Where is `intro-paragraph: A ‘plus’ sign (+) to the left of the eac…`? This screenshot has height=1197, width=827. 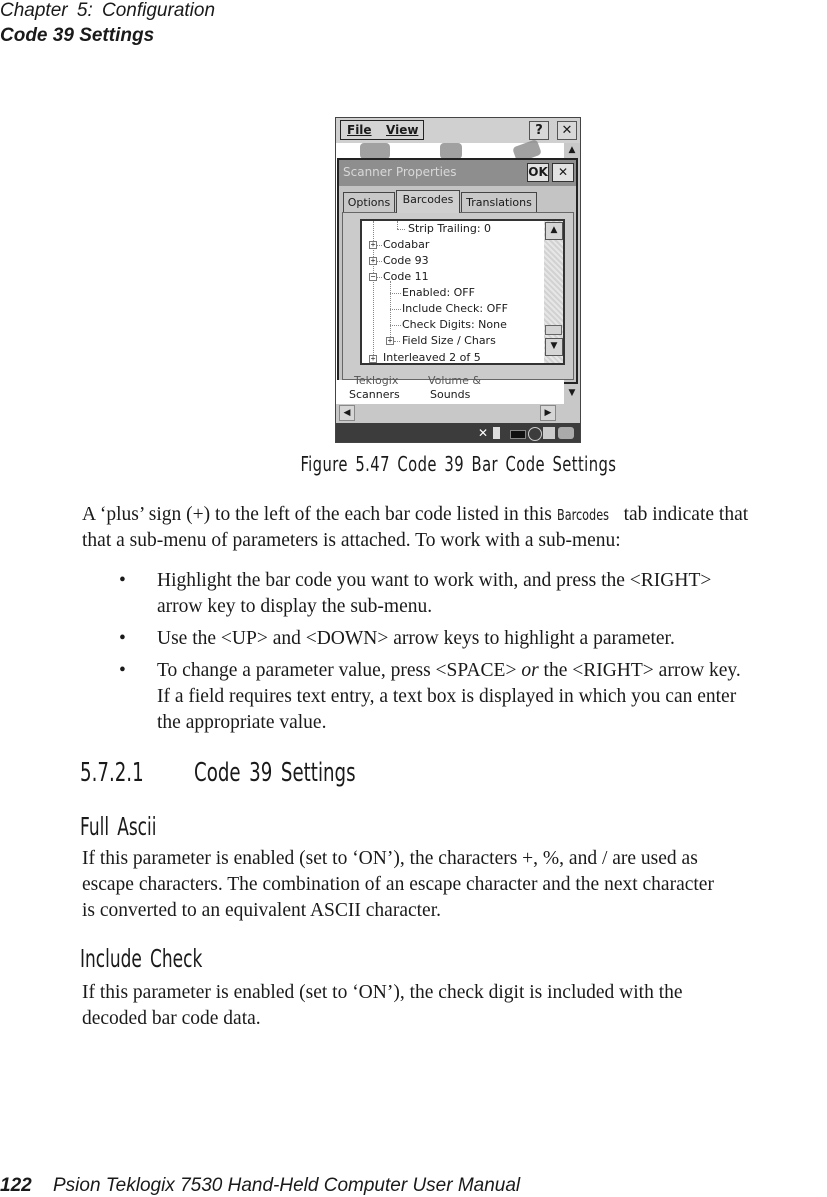 intro-paragraph: A ‘plus’ sign (+) to the left of the eac… is located at coordinates (454, 528).